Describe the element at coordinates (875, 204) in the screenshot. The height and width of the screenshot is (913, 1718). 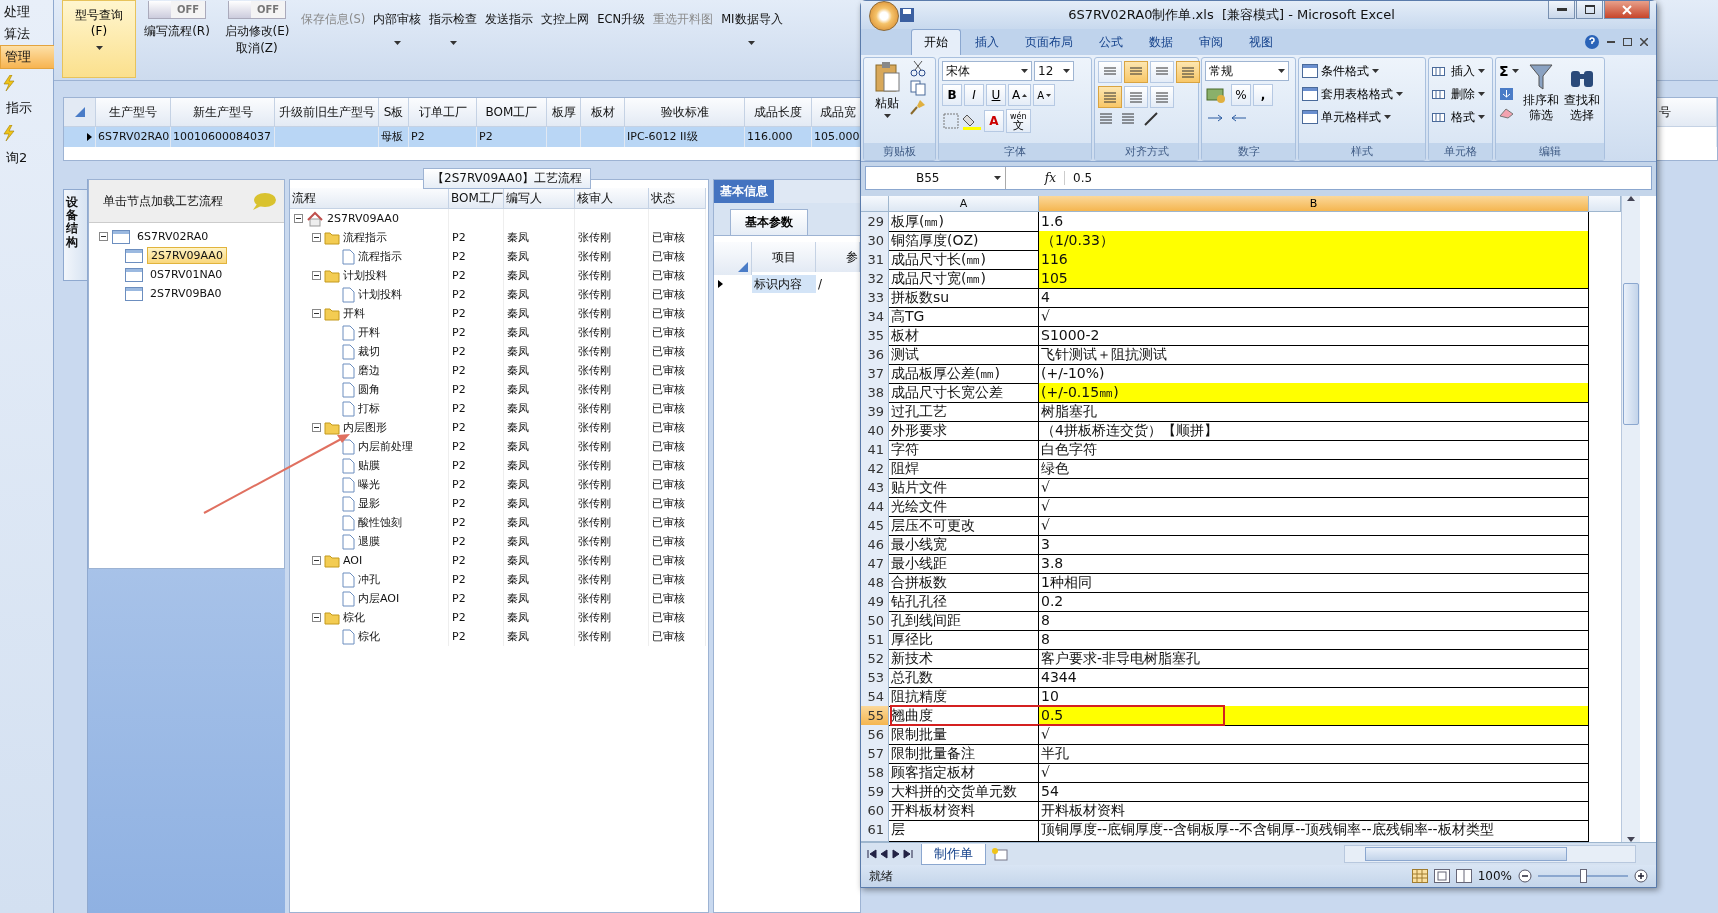
I see `select-all-button` at that location.